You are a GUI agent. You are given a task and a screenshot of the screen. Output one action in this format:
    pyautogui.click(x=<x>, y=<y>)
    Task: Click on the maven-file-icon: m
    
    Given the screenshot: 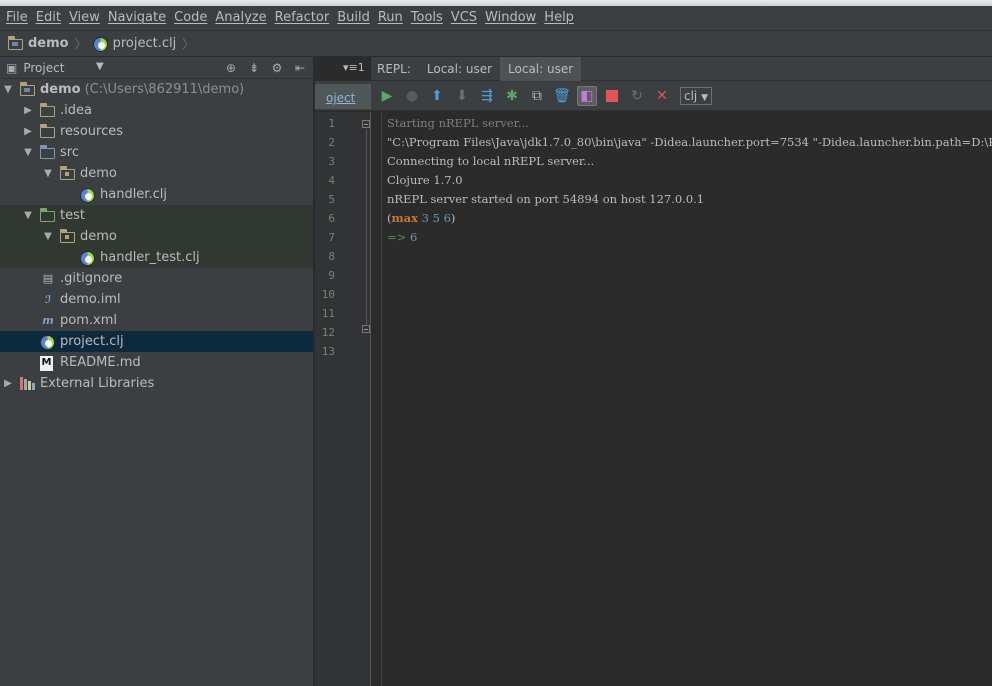 What is the action you would take?
    pyautogui.click(x=48, y=320)
    